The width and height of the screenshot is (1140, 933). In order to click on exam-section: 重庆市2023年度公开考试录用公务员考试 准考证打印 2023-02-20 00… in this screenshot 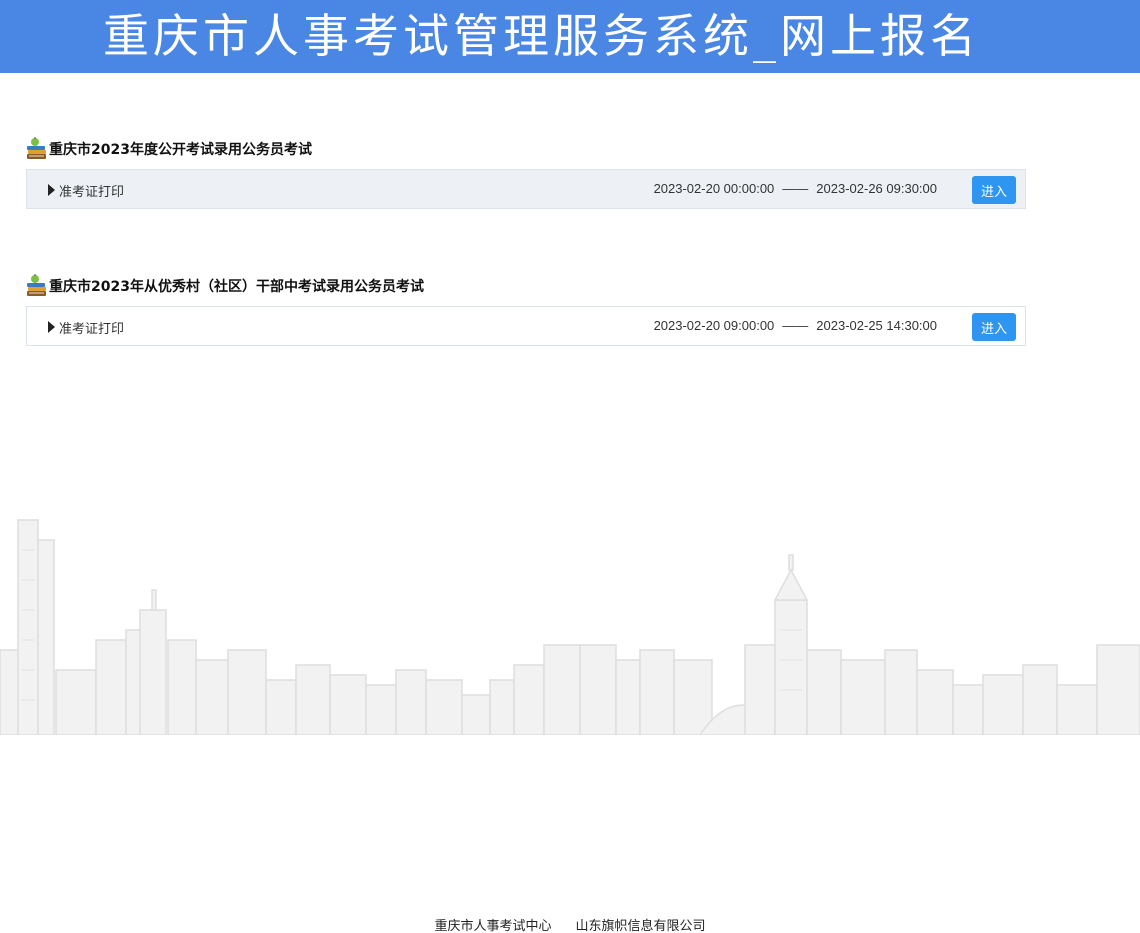, I will do `click(526, 172)`.